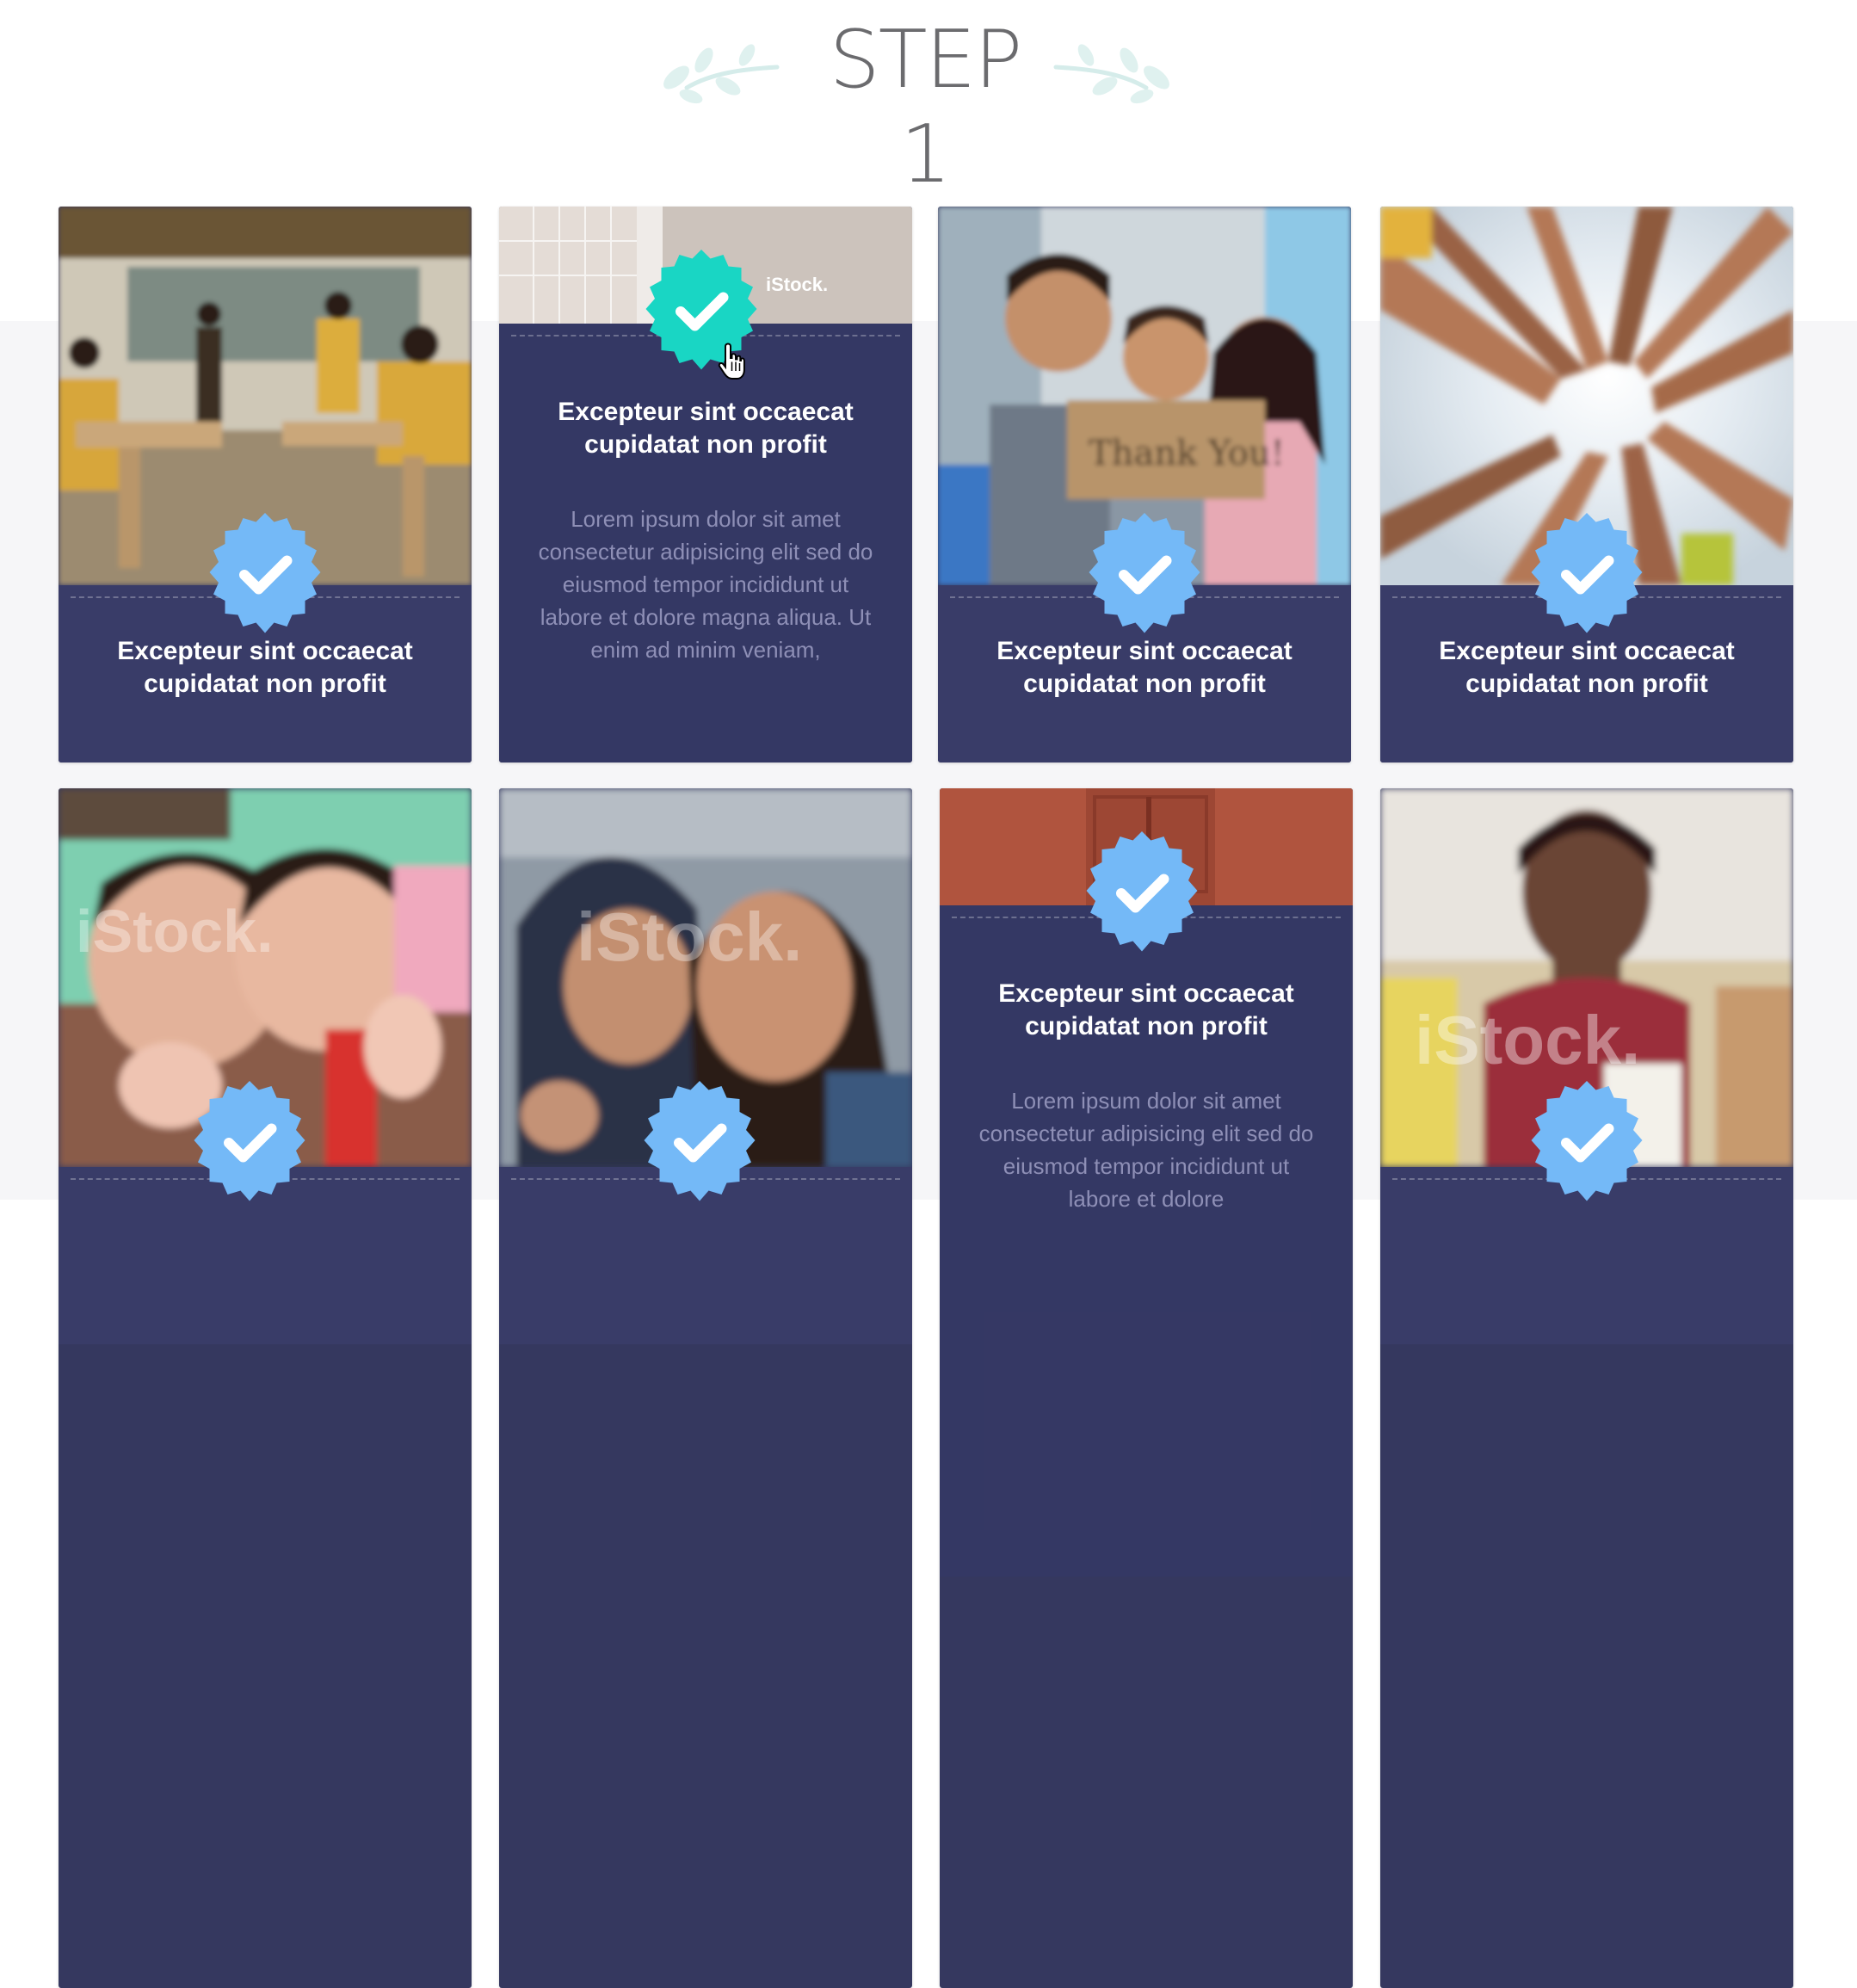 The width and height of the screenshot is (1857, 1988). Describe the element at coordinates (731, 361) in the screenshot. I see `hand-cursor-icon` at that location.